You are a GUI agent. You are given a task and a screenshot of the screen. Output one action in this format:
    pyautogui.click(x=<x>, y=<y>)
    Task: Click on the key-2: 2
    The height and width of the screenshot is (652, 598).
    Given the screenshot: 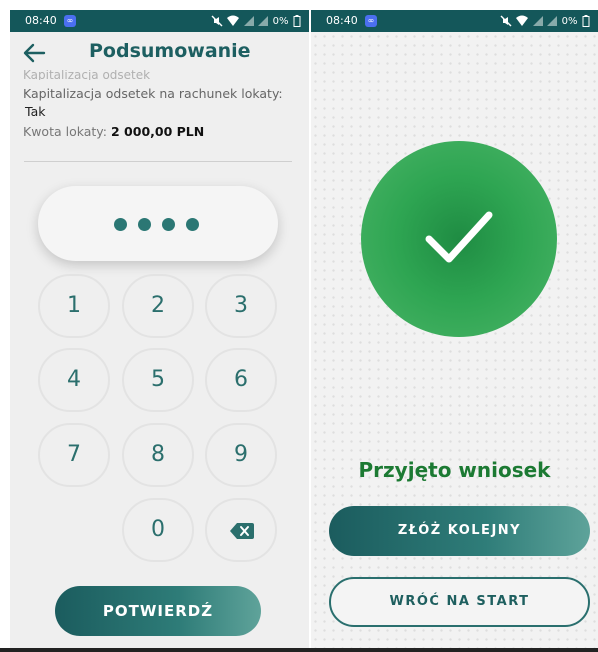 What is the action you would take?
    pyautogui.click(x=158, y=306)
    